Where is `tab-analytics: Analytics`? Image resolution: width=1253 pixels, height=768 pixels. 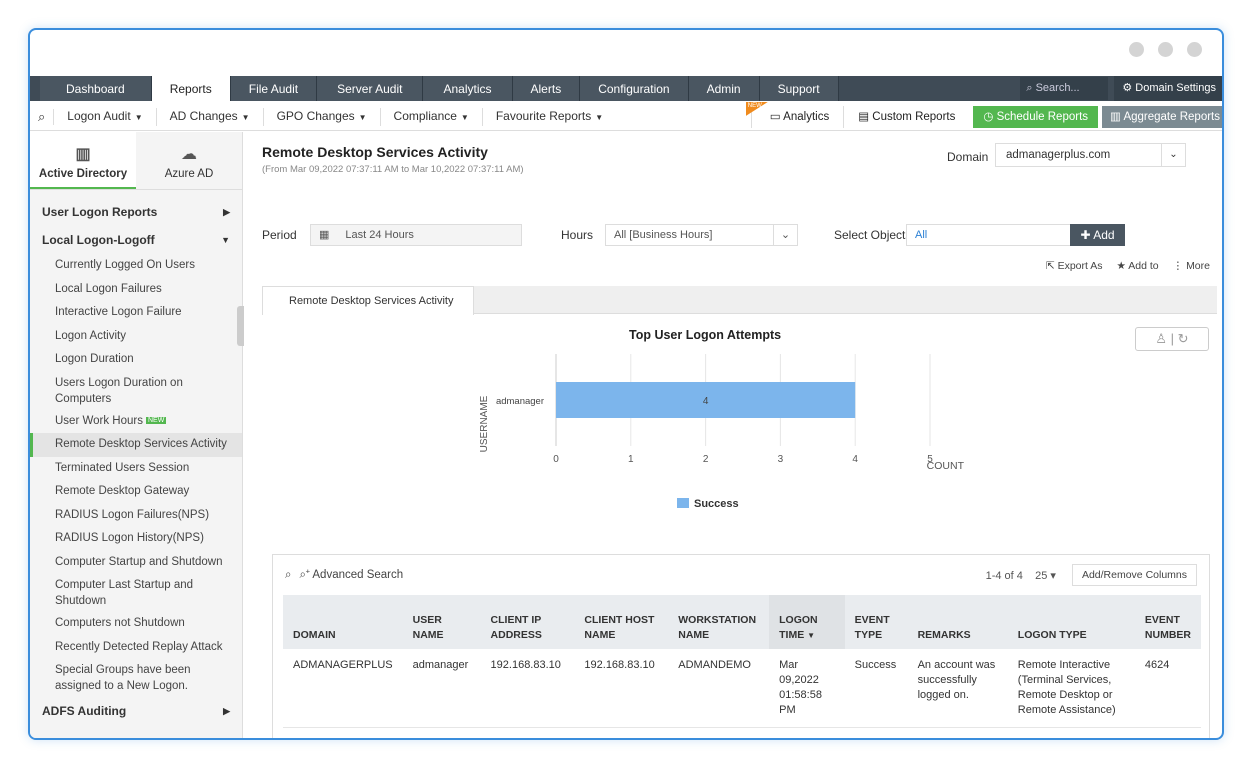
tab-analytics: Analytics is located at coordinates (468, 88).